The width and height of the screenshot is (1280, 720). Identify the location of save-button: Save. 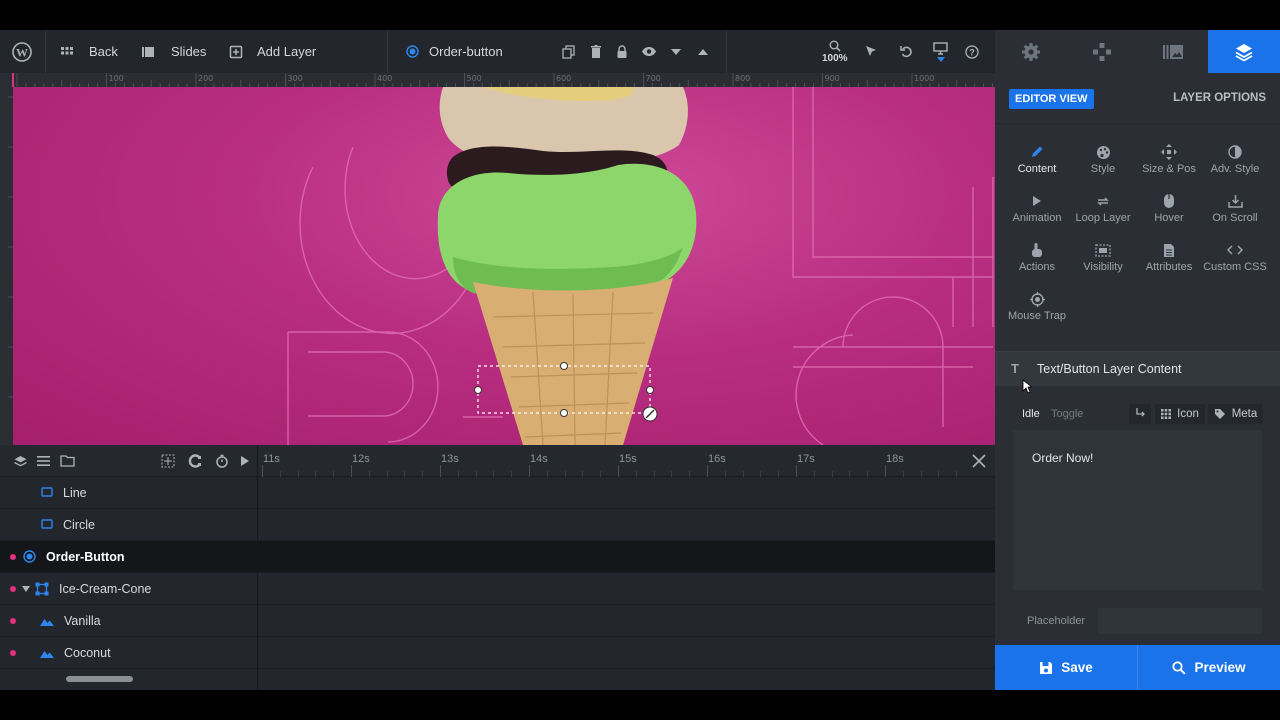
(1066, 667).